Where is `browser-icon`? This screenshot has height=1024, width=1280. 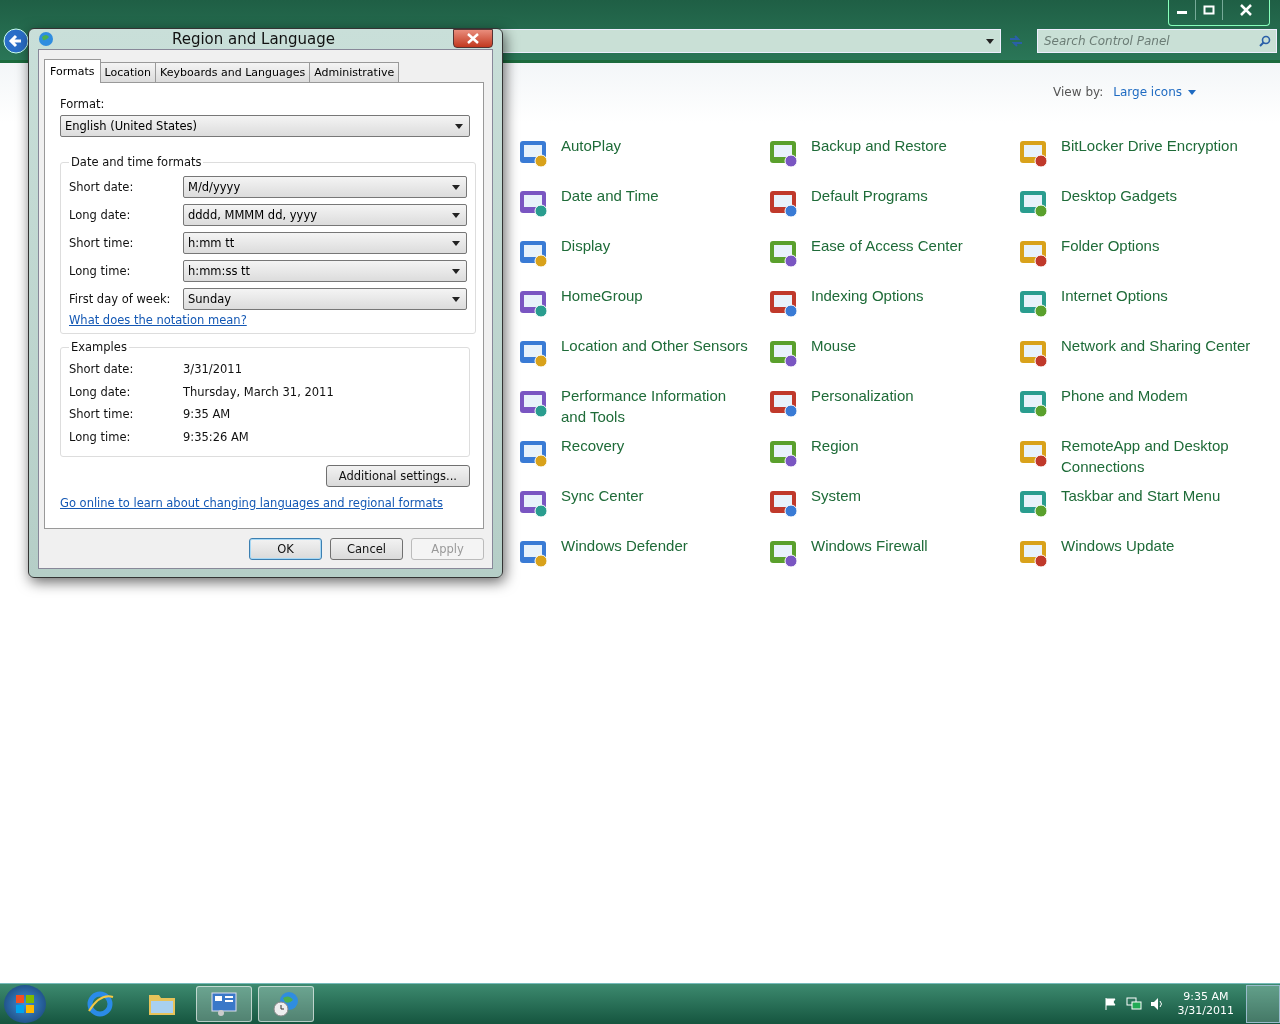
browser-icon is located at coordinates (100, 1004).